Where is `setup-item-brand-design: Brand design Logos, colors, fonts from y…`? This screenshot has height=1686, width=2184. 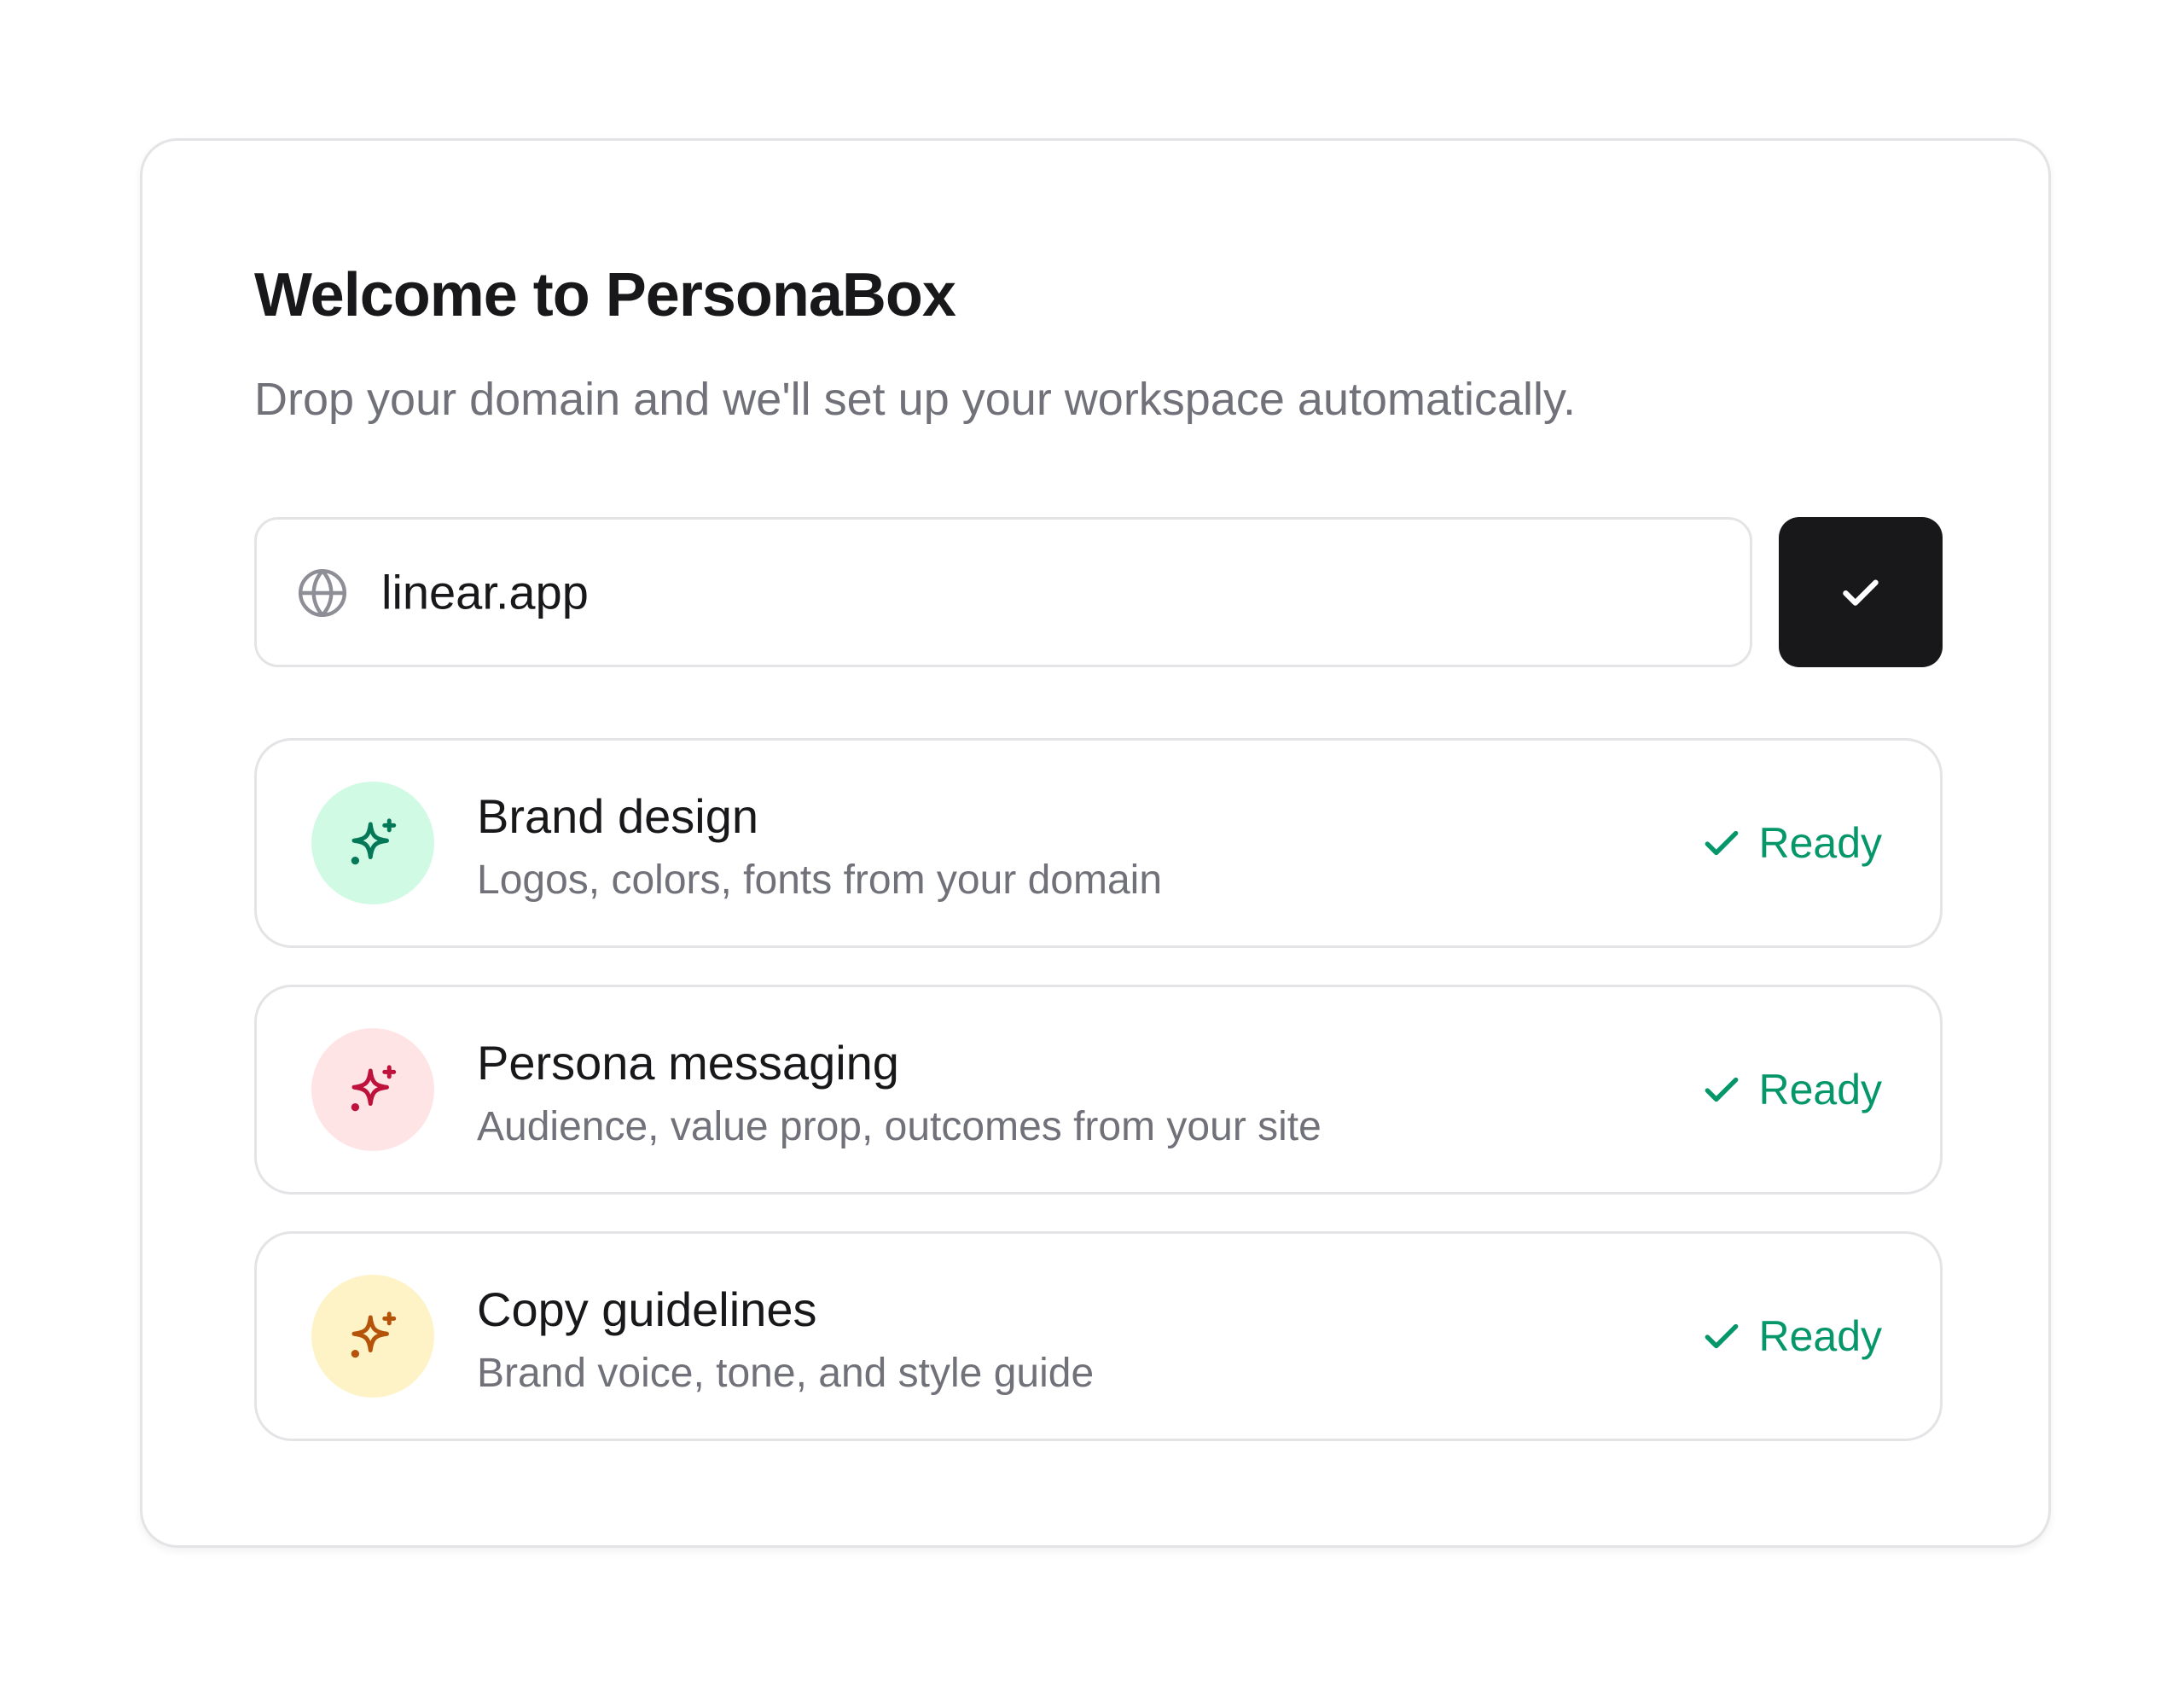 setup-item-brand-design: Brand design Logos, colors, fonts from y… is located at coordinates (1098, 843).